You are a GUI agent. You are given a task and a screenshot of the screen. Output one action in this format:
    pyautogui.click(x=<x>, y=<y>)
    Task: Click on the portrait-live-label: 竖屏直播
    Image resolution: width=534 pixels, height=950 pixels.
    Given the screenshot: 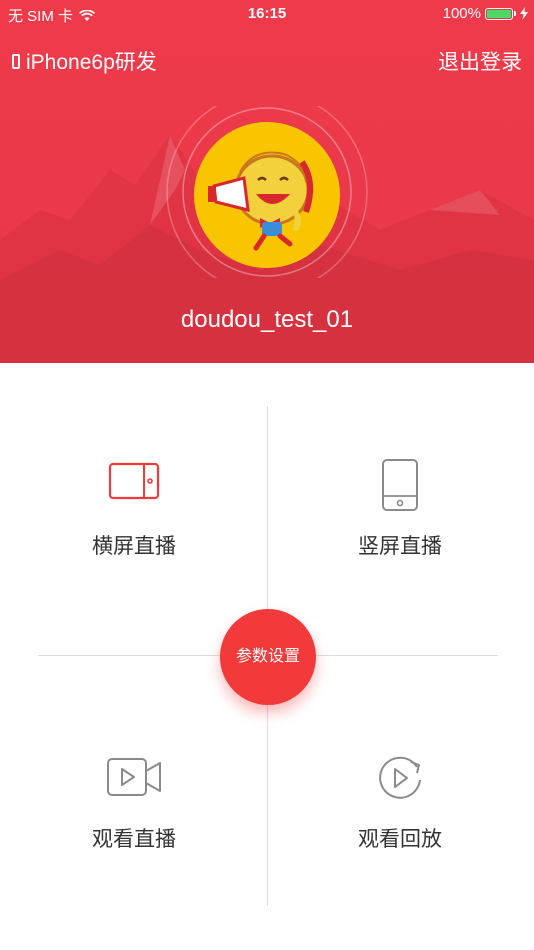 What is the action you would take?
    pyautogui.click(x=400, y=546)
    